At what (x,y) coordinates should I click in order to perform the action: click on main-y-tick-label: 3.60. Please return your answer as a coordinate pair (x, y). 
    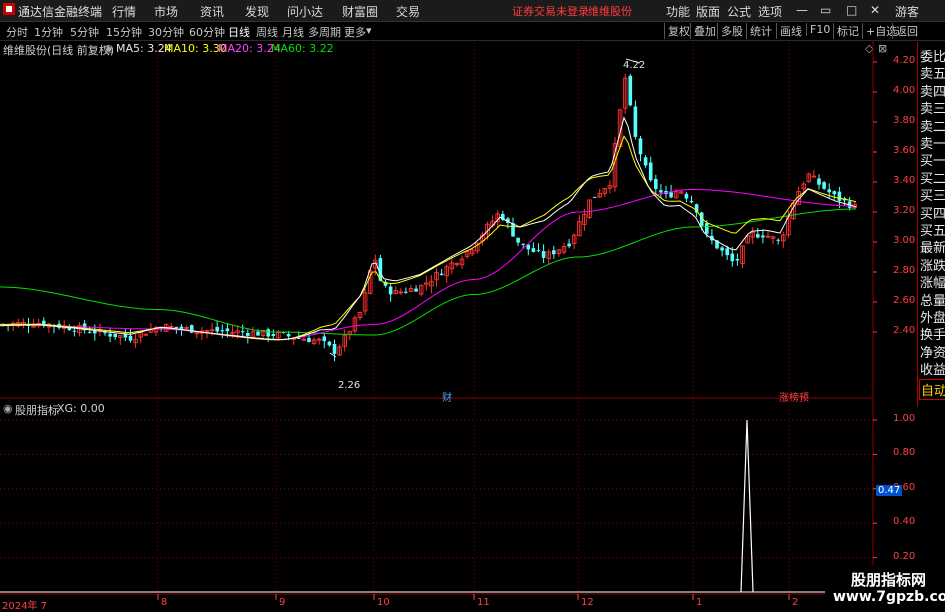
    Looking at the image, I should click on (904, 150).